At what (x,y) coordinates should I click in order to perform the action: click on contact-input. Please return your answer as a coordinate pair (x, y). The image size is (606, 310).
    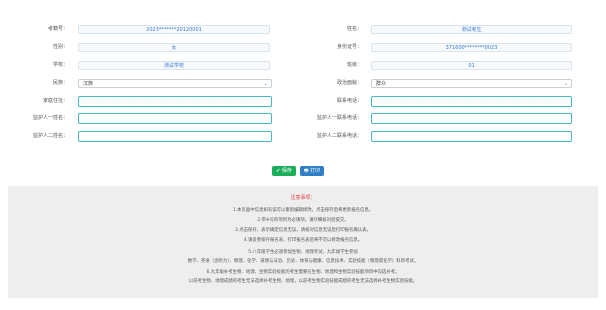
    Looking at the image, I should click on (471, 101).